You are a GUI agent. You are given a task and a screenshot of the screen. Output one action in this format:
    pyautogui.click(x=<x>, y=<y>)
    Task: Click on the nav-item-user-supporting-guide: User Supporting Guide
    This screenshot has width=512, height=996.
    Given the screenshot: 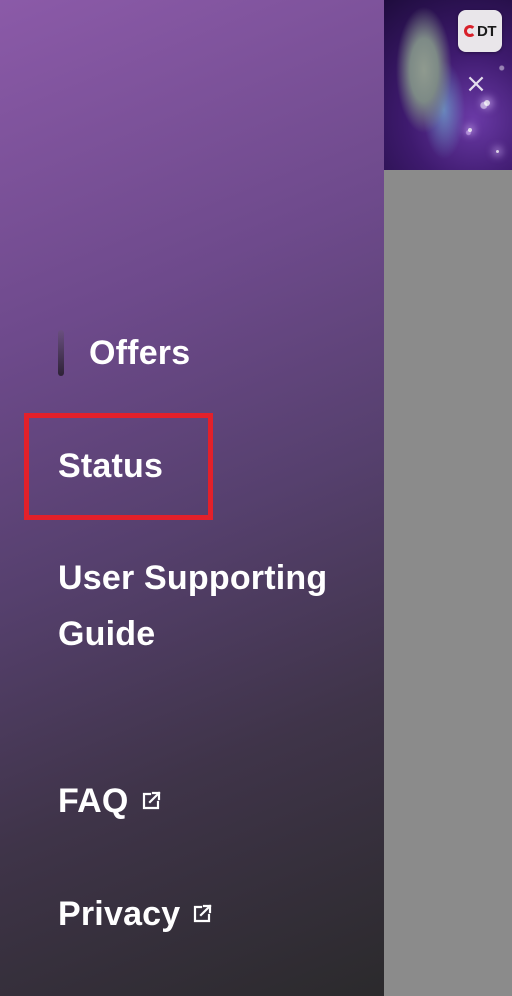 What is the action you would take?
    pyautogui.click(x=208, y=606)
    